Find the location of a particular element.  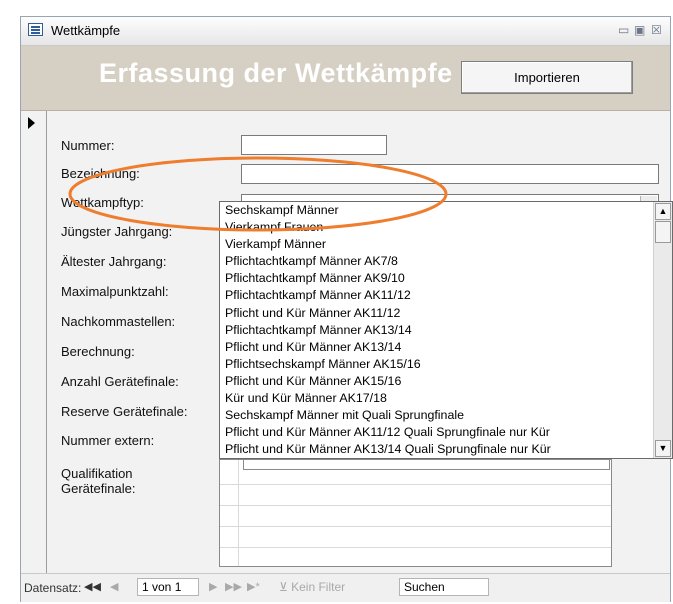

highlight-ellipse is located at coordinates (258, 194).